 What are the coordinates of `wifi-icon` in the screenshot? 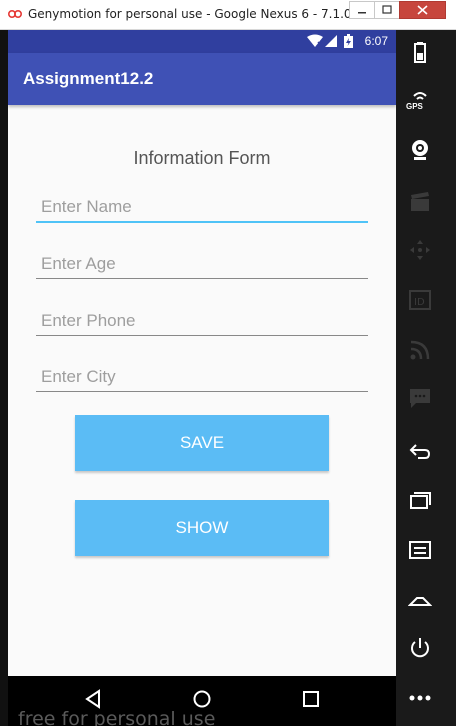 It's located at (315, 40).